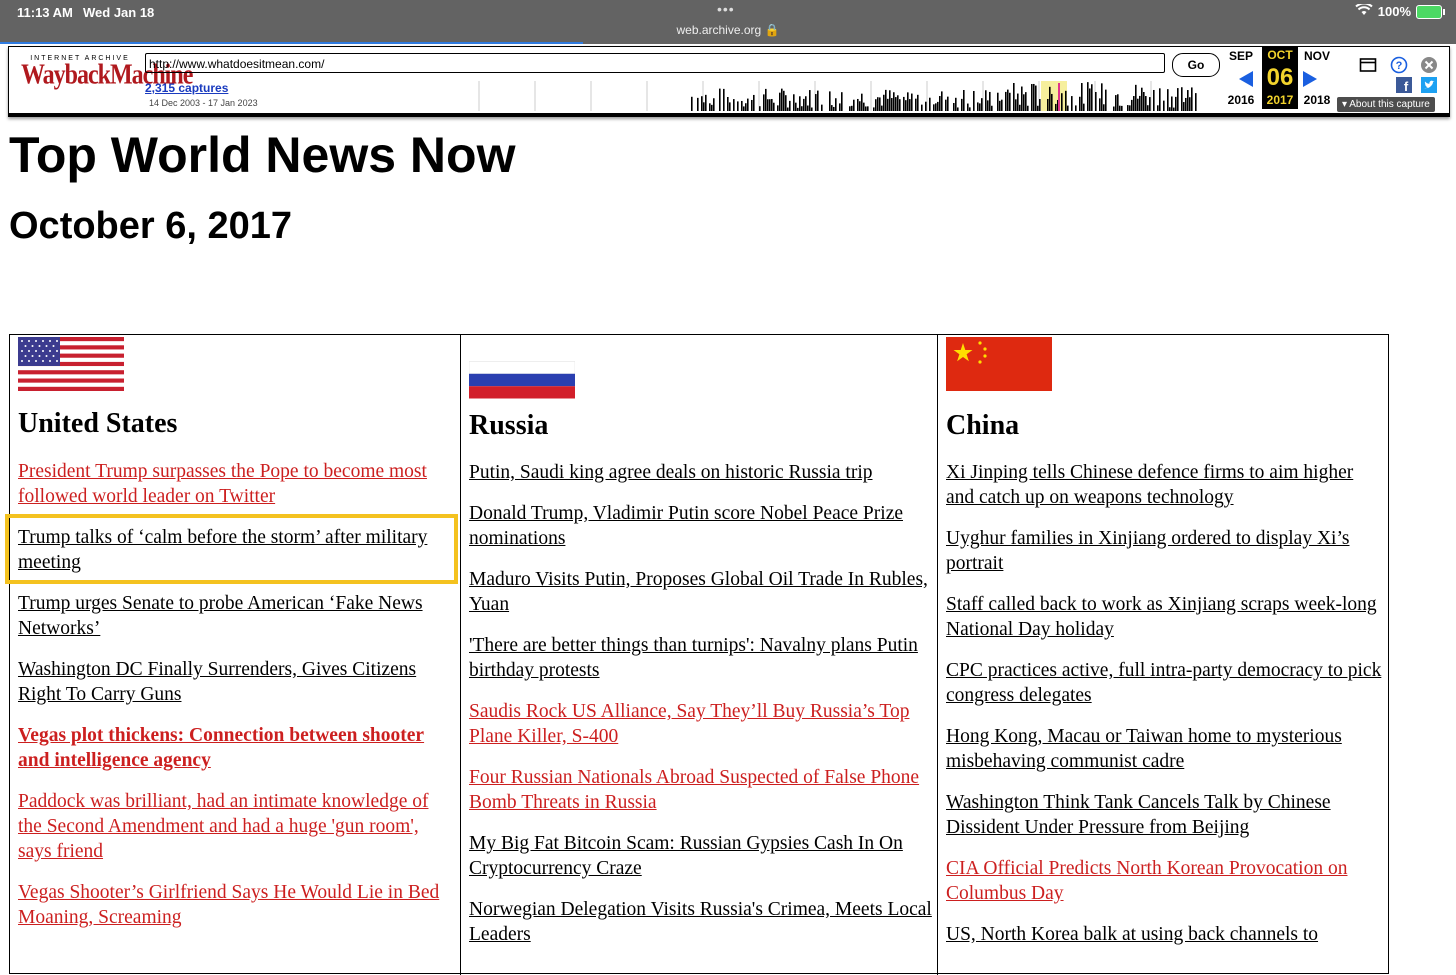 This screenshot has width=1456, height=975. I want to click on wayback-url-input: http://www.whatdoesitmean.com/, so click(655, 63).